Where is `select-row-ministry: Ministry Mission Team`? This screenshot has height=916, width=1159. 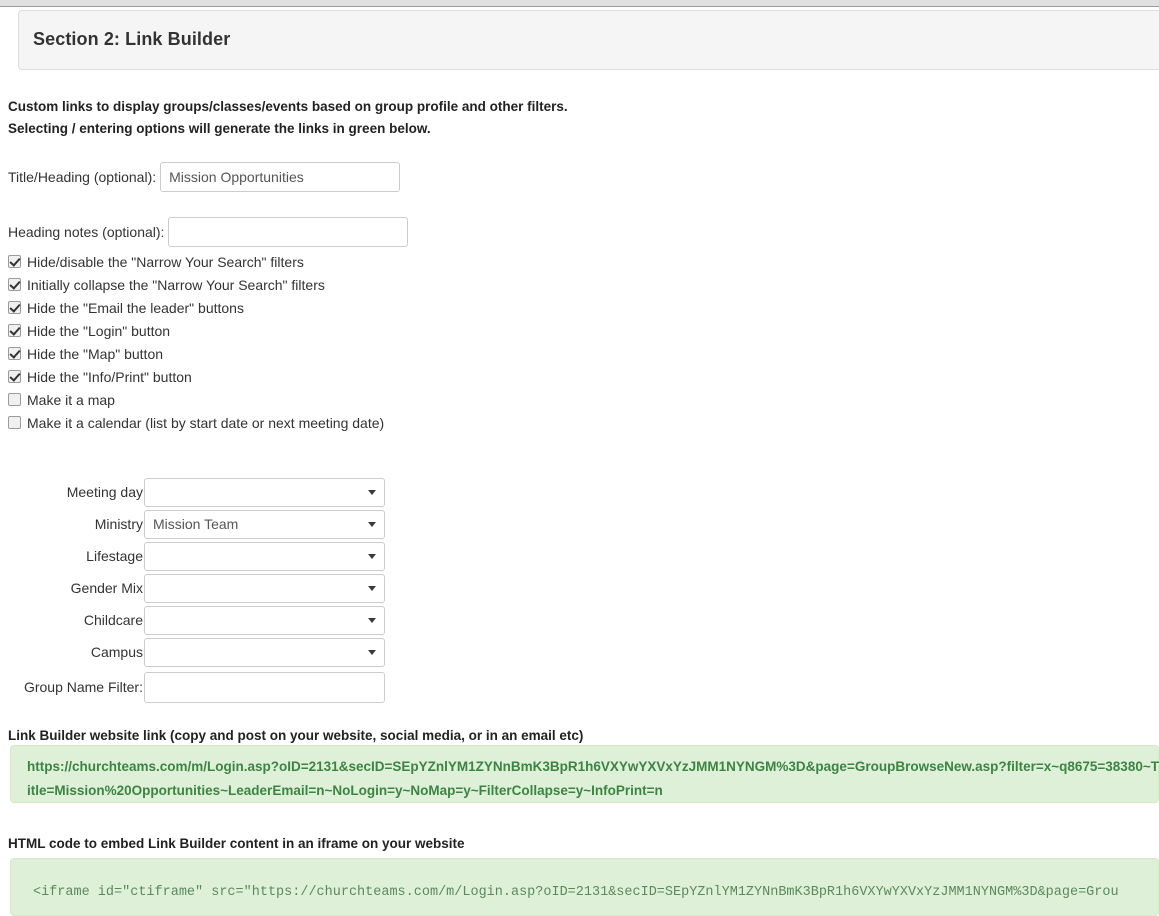 select-row-ministry: Ministry Mission Team is located at coordinates (192, 524).